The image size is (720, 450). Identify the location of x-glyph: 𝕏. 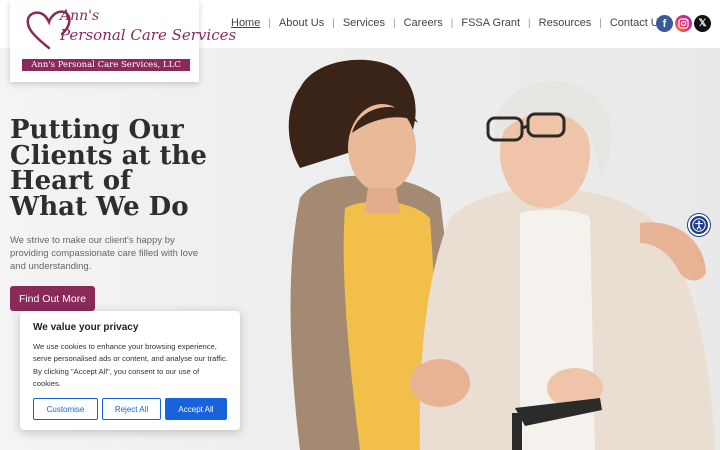
(702, 23).